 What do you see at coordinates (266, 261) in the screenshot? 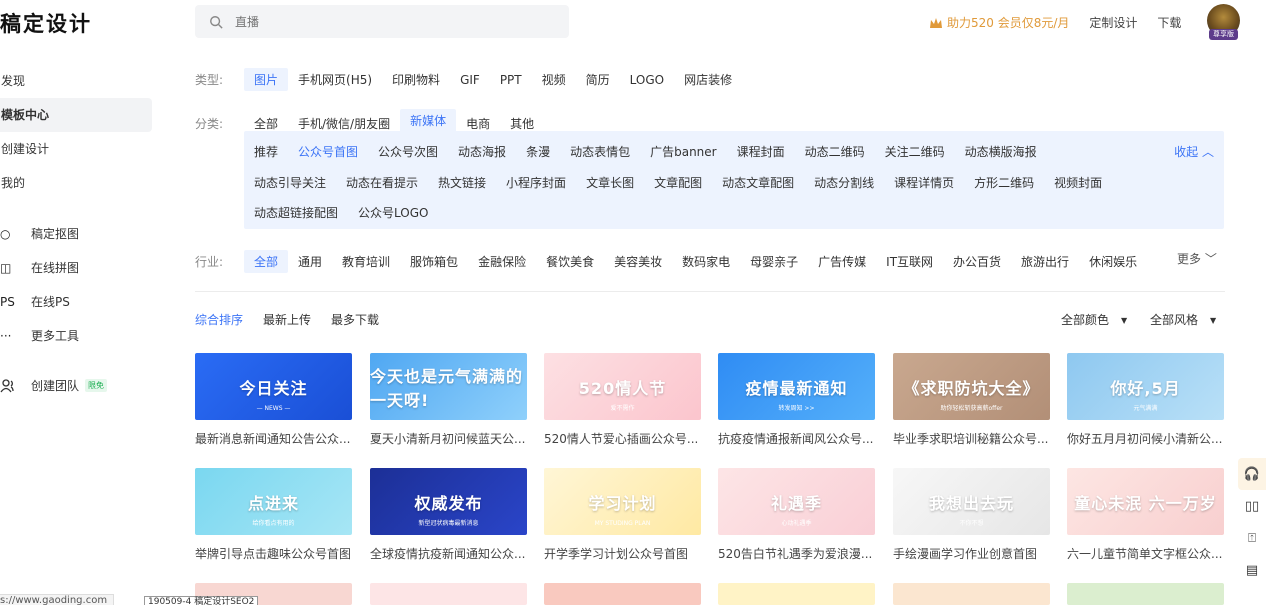
I see `industry-chip: 全部` at bounding box center [266, 261].